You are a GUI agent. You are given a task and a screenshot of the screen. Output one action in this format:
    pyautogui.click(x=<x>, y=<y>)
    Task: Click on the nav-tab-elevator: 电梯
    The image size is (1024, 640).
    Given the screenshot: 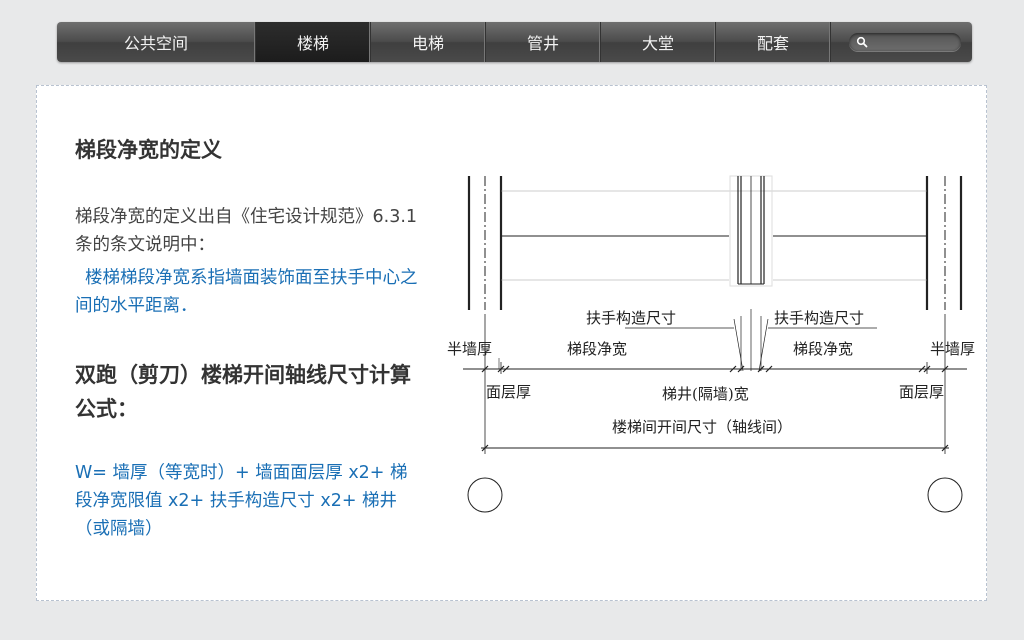 What is the action you would take?
    pyautogui.click(x=428, y=42)
    